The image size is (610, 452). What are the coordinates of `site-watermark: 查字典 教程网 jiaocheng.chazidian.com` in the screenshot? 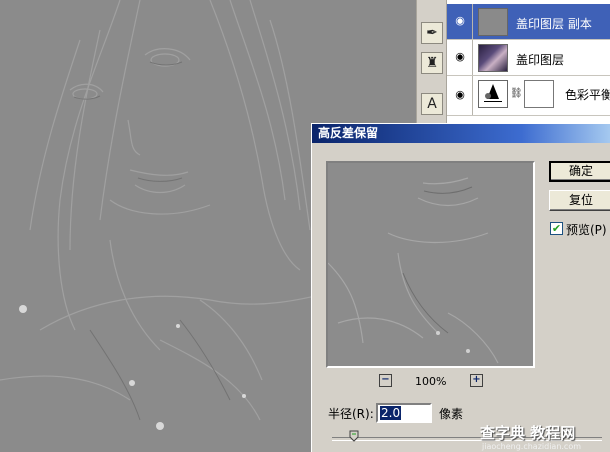 It's located at (543, 436).